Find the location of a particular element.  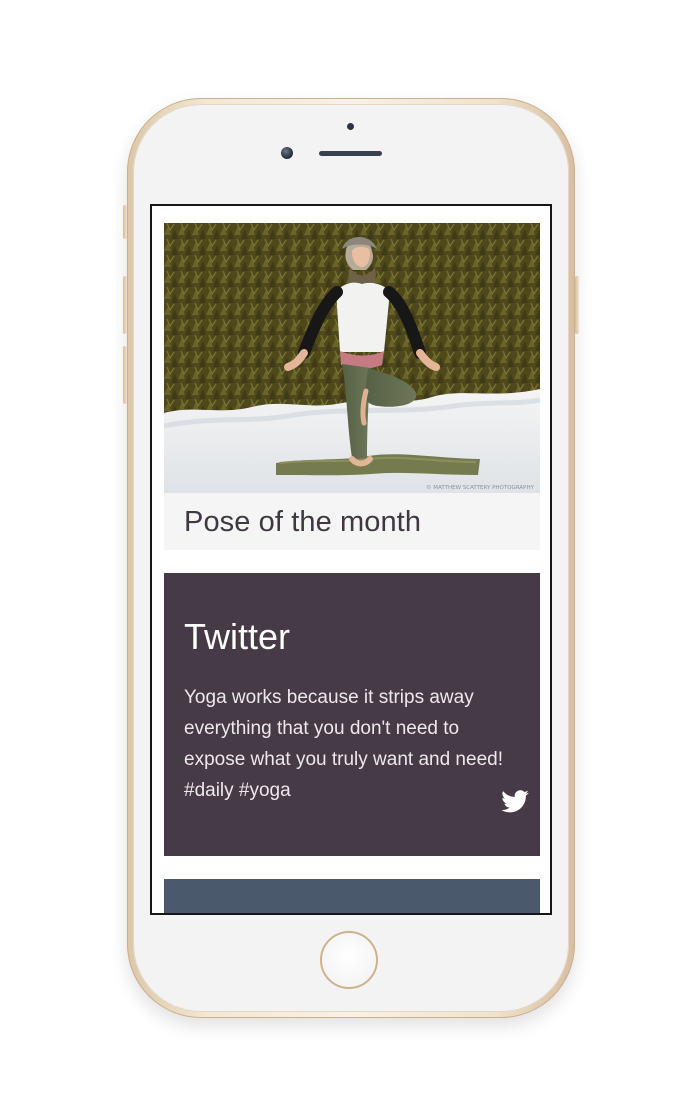

mute-switch is located at coordinates (125, 222).